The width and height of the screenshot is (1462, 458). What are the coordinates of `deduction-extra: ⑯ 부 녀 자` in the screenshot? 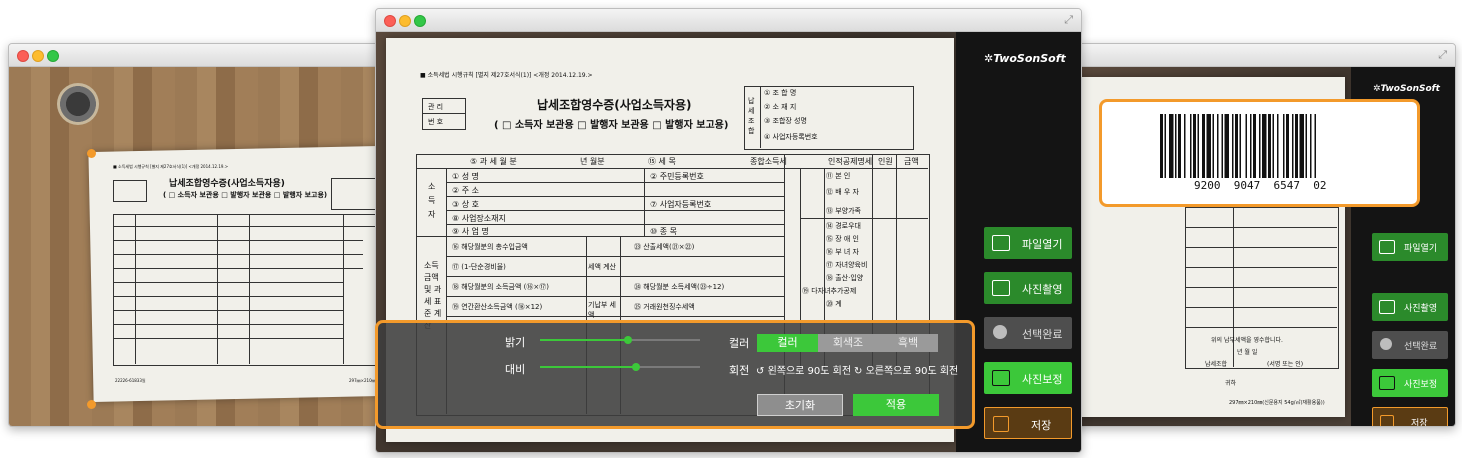 It's located at (842, 252).